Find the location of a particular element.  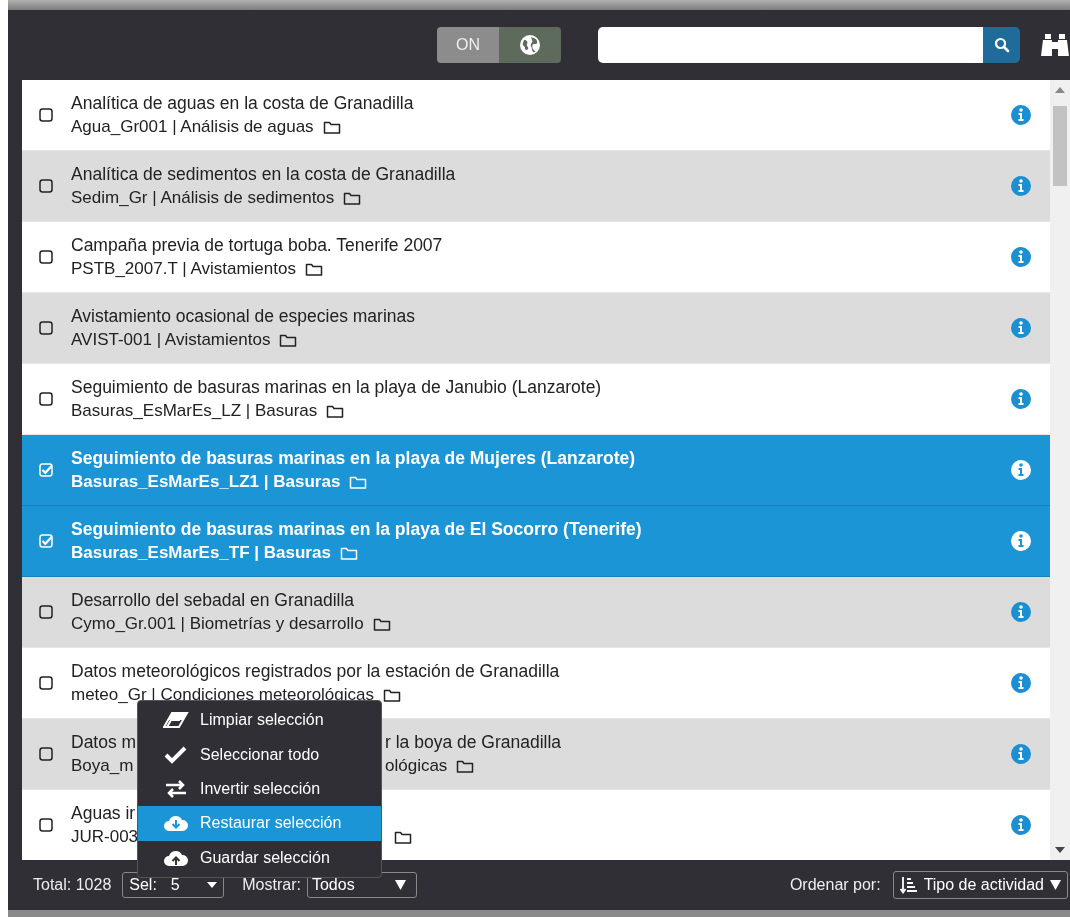

sort-dropdown: Tipo de actividad is located at coordinates (980, 885).